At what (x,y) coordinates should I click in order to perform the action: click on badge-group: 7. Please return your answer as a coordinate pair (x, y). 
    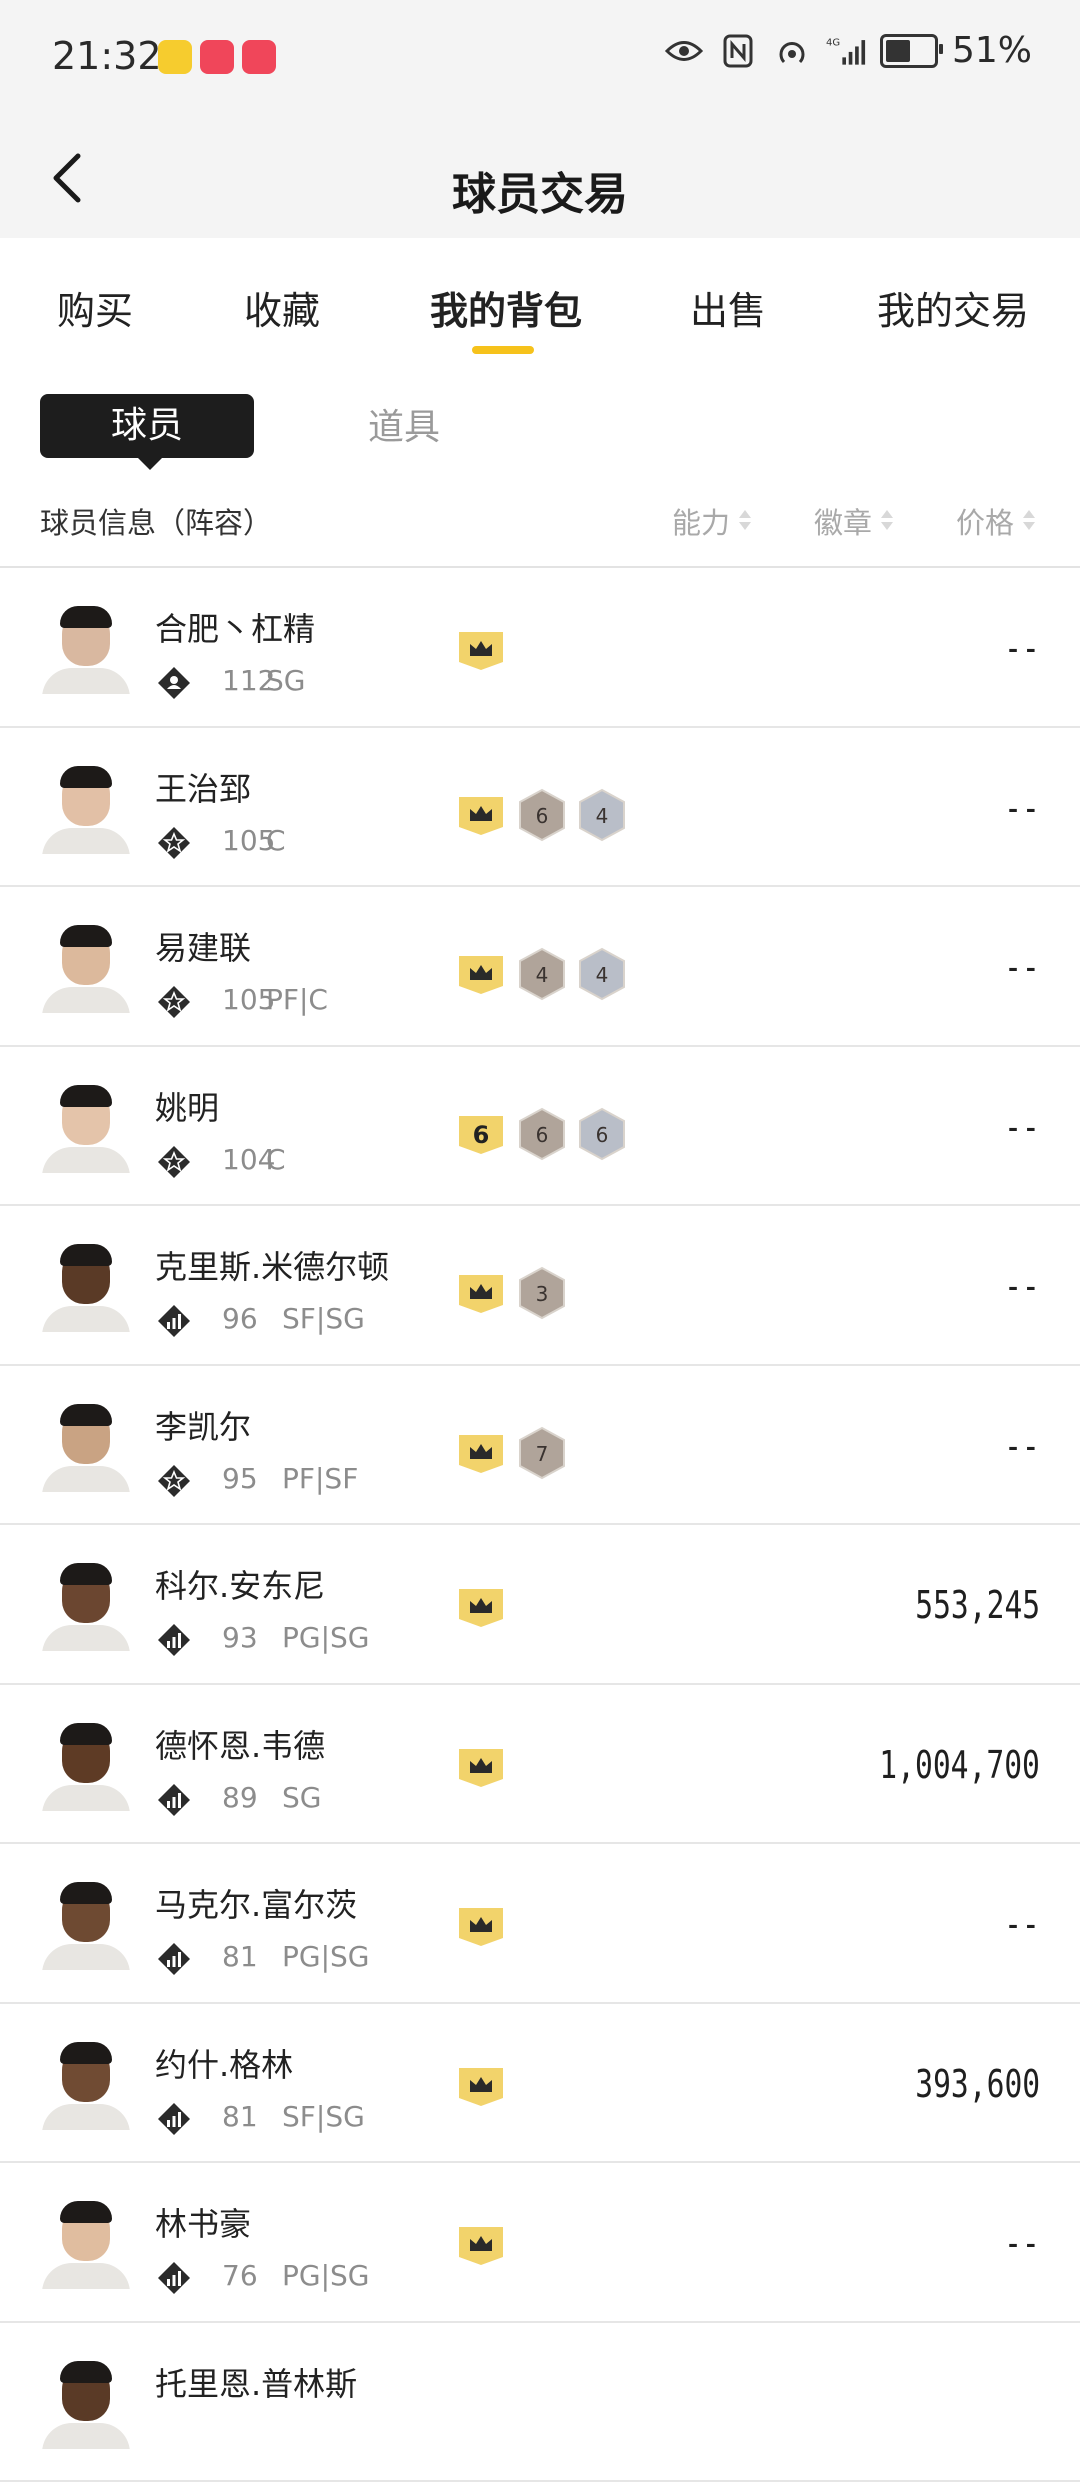
    Looking at the image, I should click on (511, 1453).